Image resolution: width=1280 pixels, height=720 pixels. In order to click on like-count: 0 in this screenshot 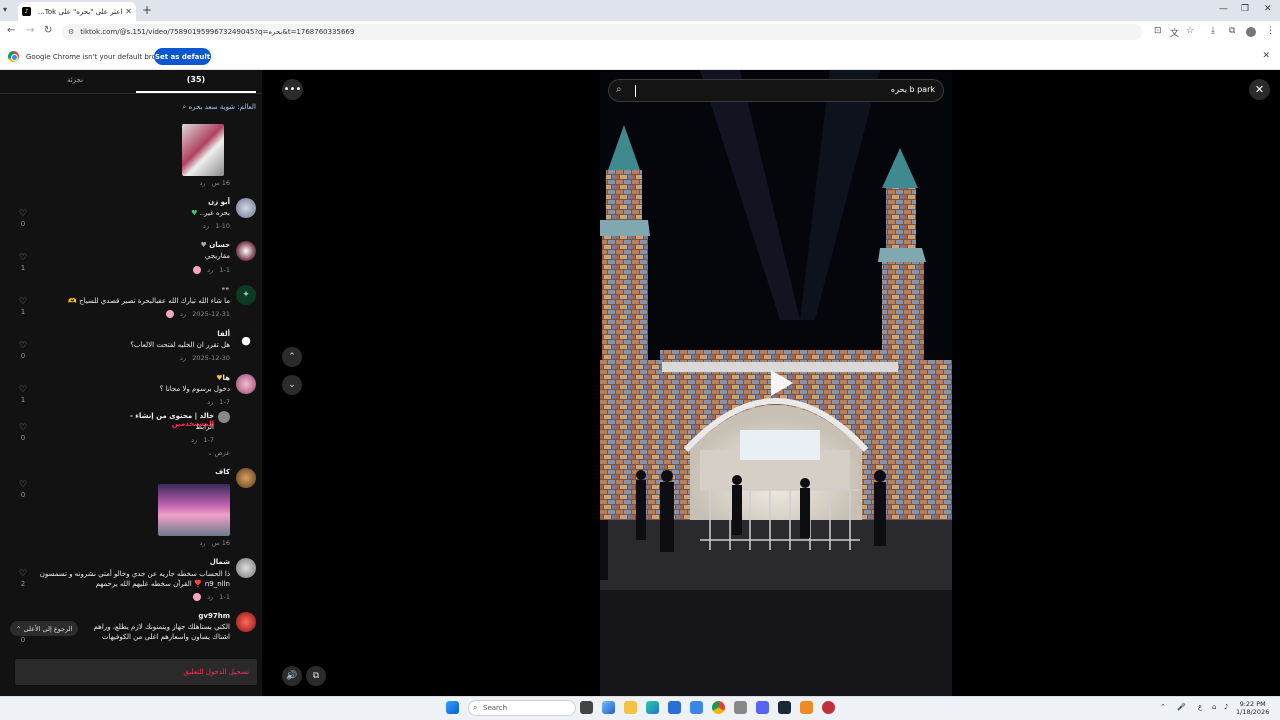, I will do `click(23, 438)`.